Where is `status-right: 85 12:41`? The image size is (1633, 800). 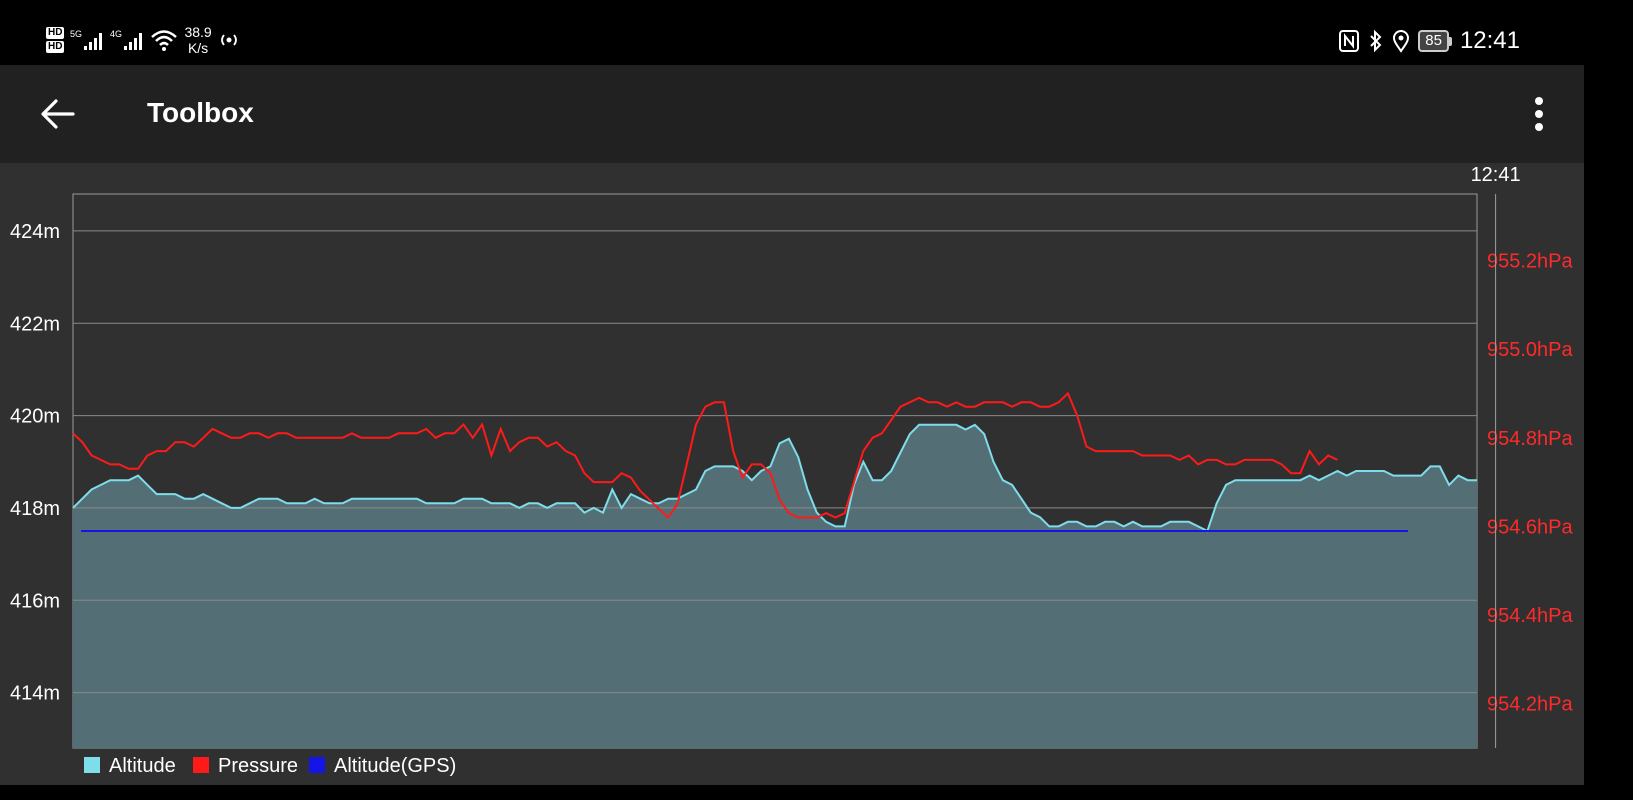
status-right: 85 12:41 is located at coordinates (1429, 41).